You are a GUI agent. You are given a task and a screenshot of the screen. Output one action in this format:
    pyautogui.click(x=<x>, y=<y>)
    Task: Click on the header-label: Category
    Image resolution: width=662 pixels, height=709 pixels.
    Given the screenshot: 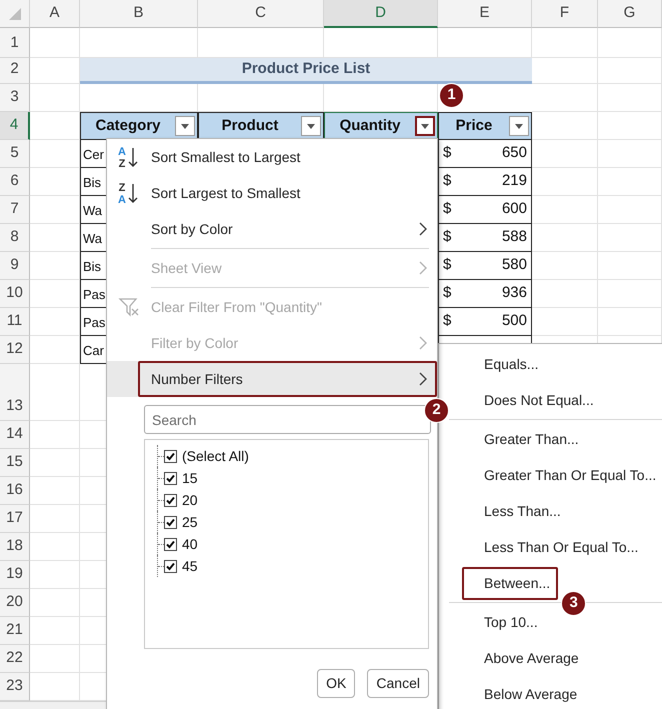 What is the action you would take?
    pyautogui.click(x=128, y=126)
    